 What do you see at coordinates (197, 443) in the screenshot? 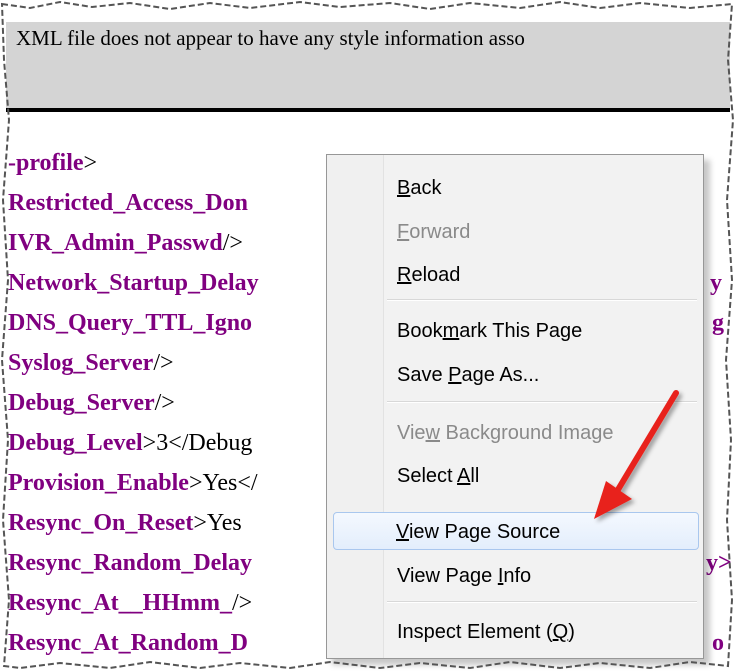
I see `xml-tag-rest: >3</Debug` at bounding box center [197, 443].